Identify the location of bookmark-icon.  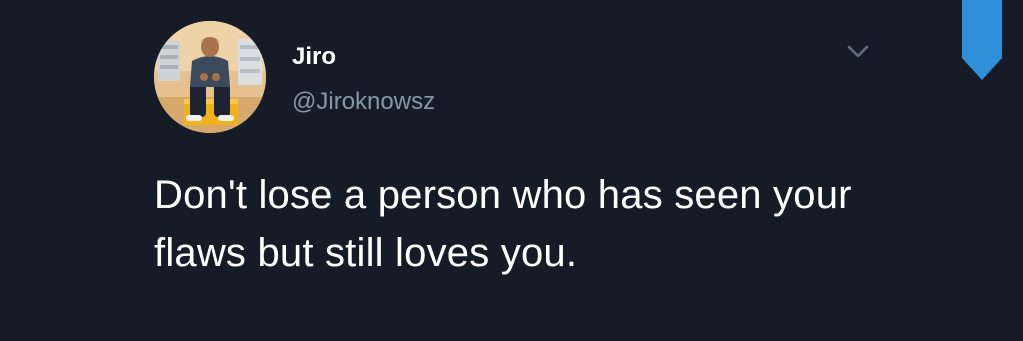
(982, 41).